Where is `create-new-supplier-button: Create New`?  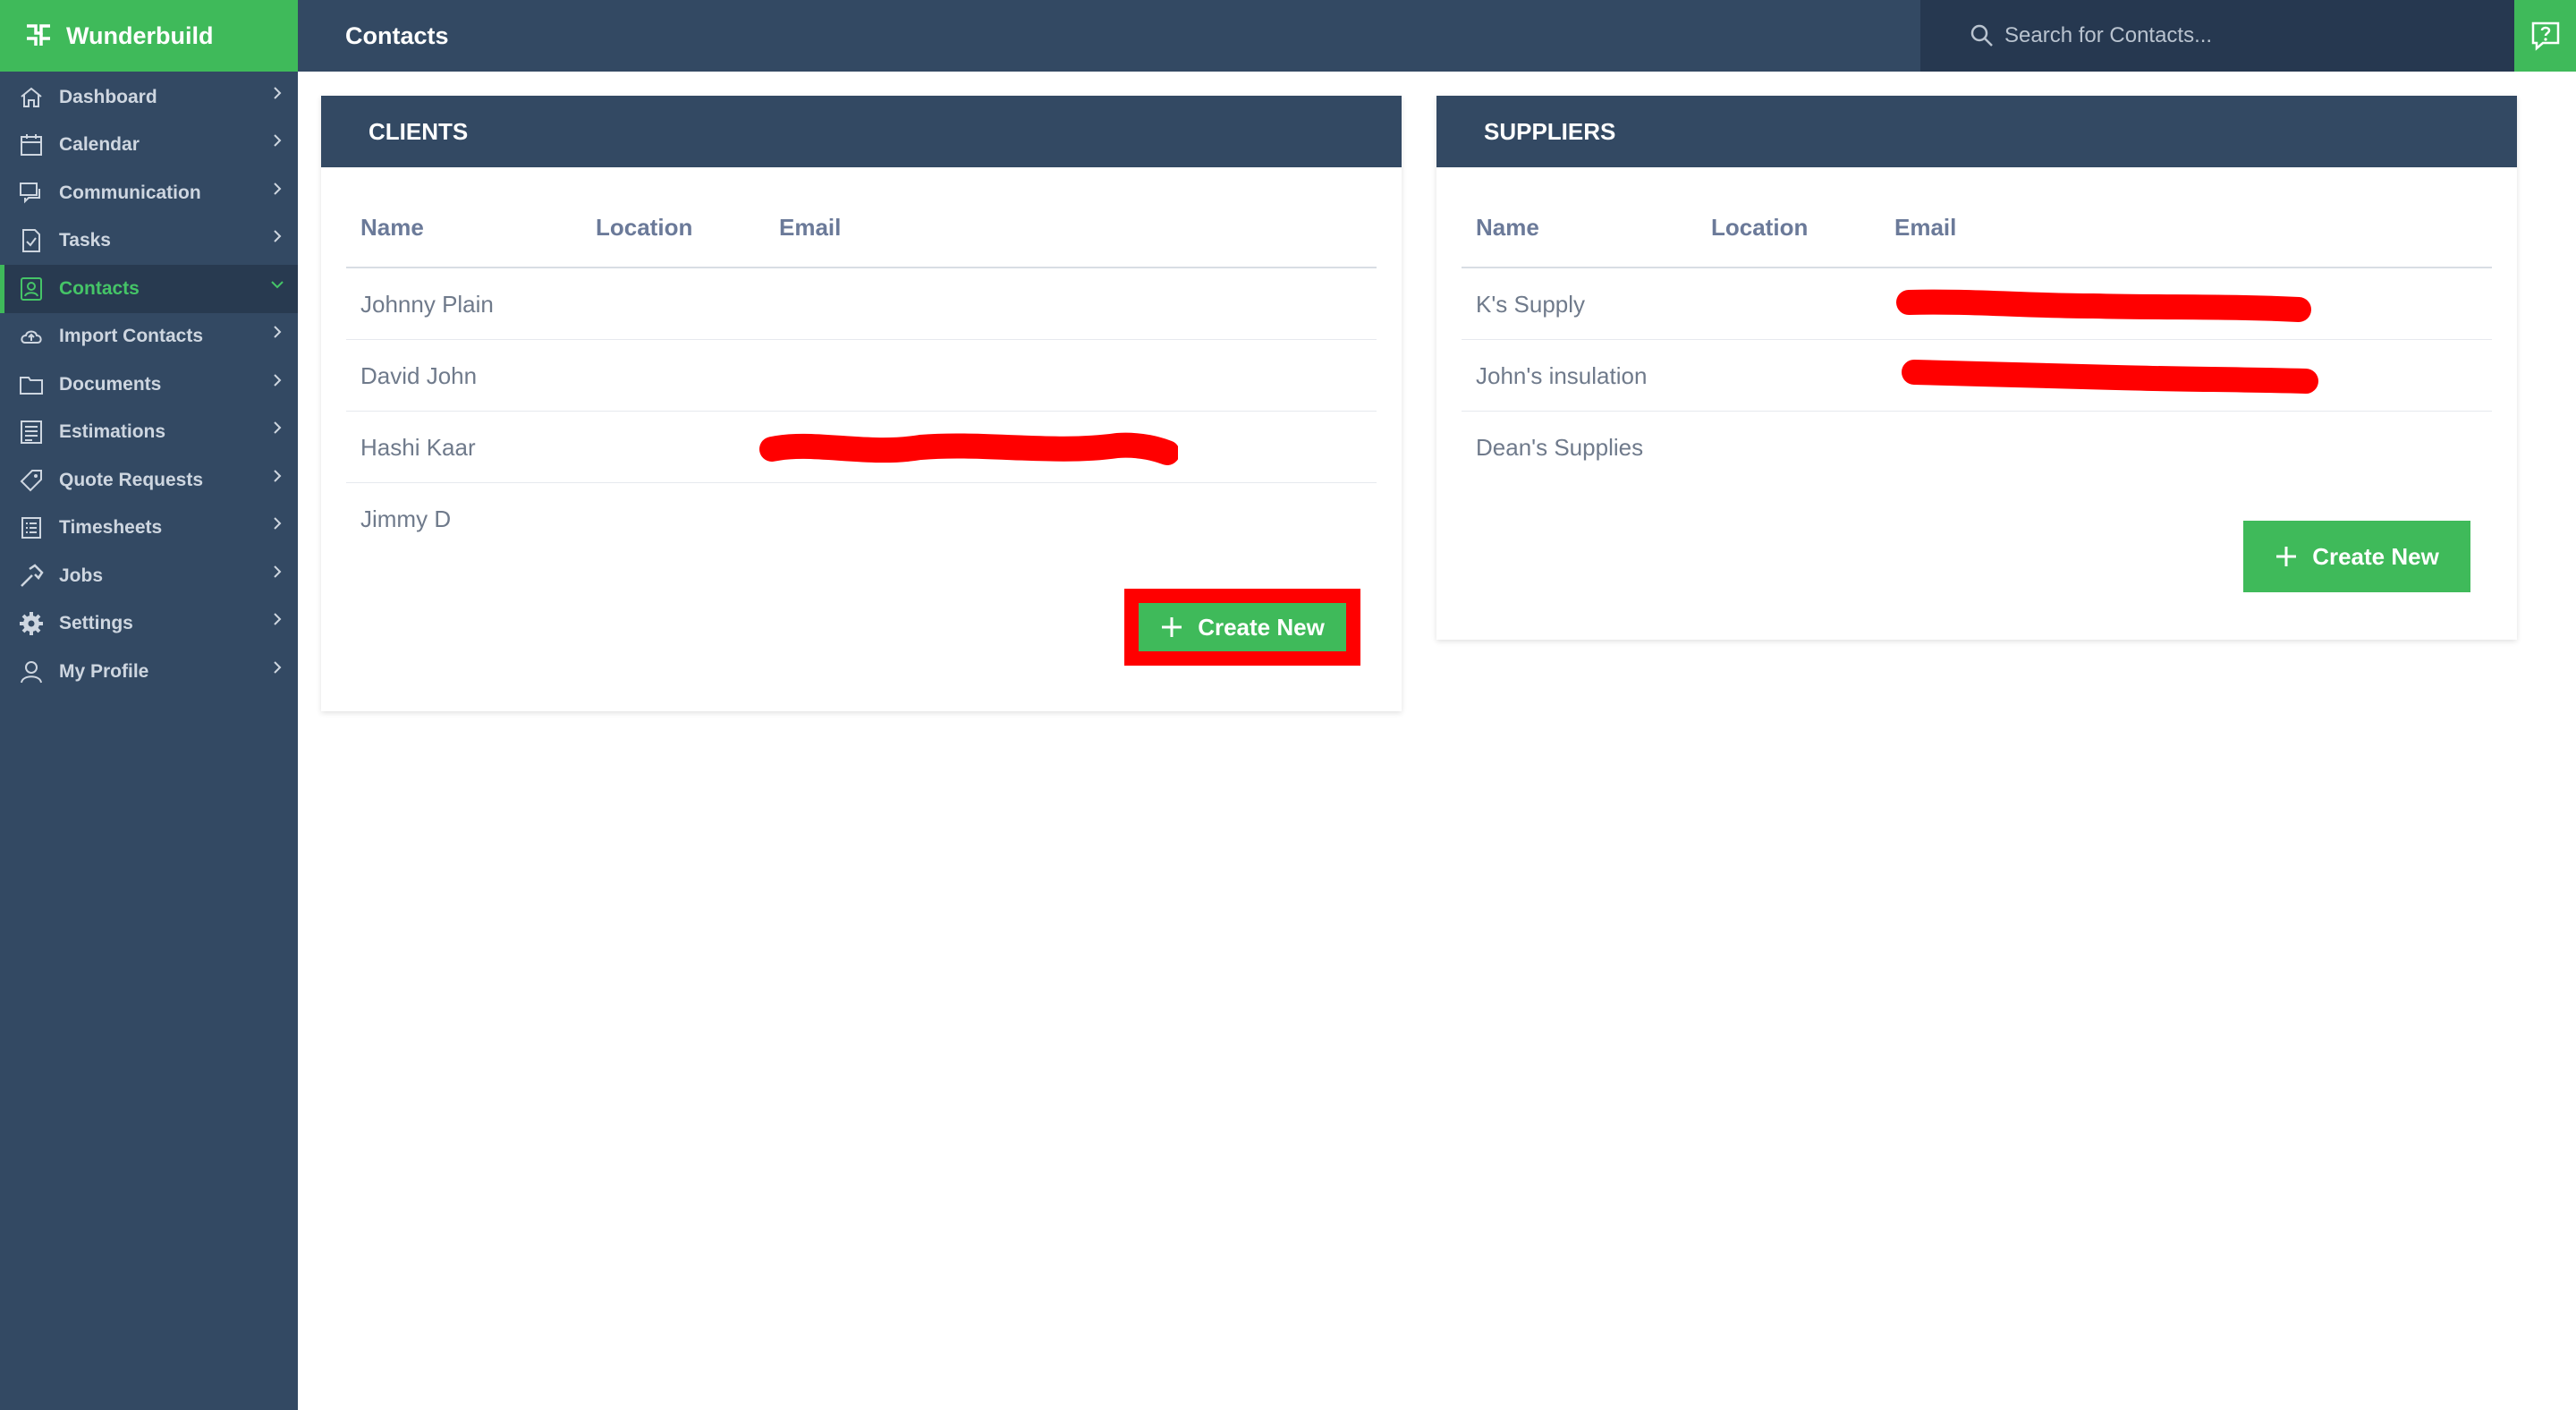
create-new-supplier-button: Create New is located at coordinates (2356, 556).